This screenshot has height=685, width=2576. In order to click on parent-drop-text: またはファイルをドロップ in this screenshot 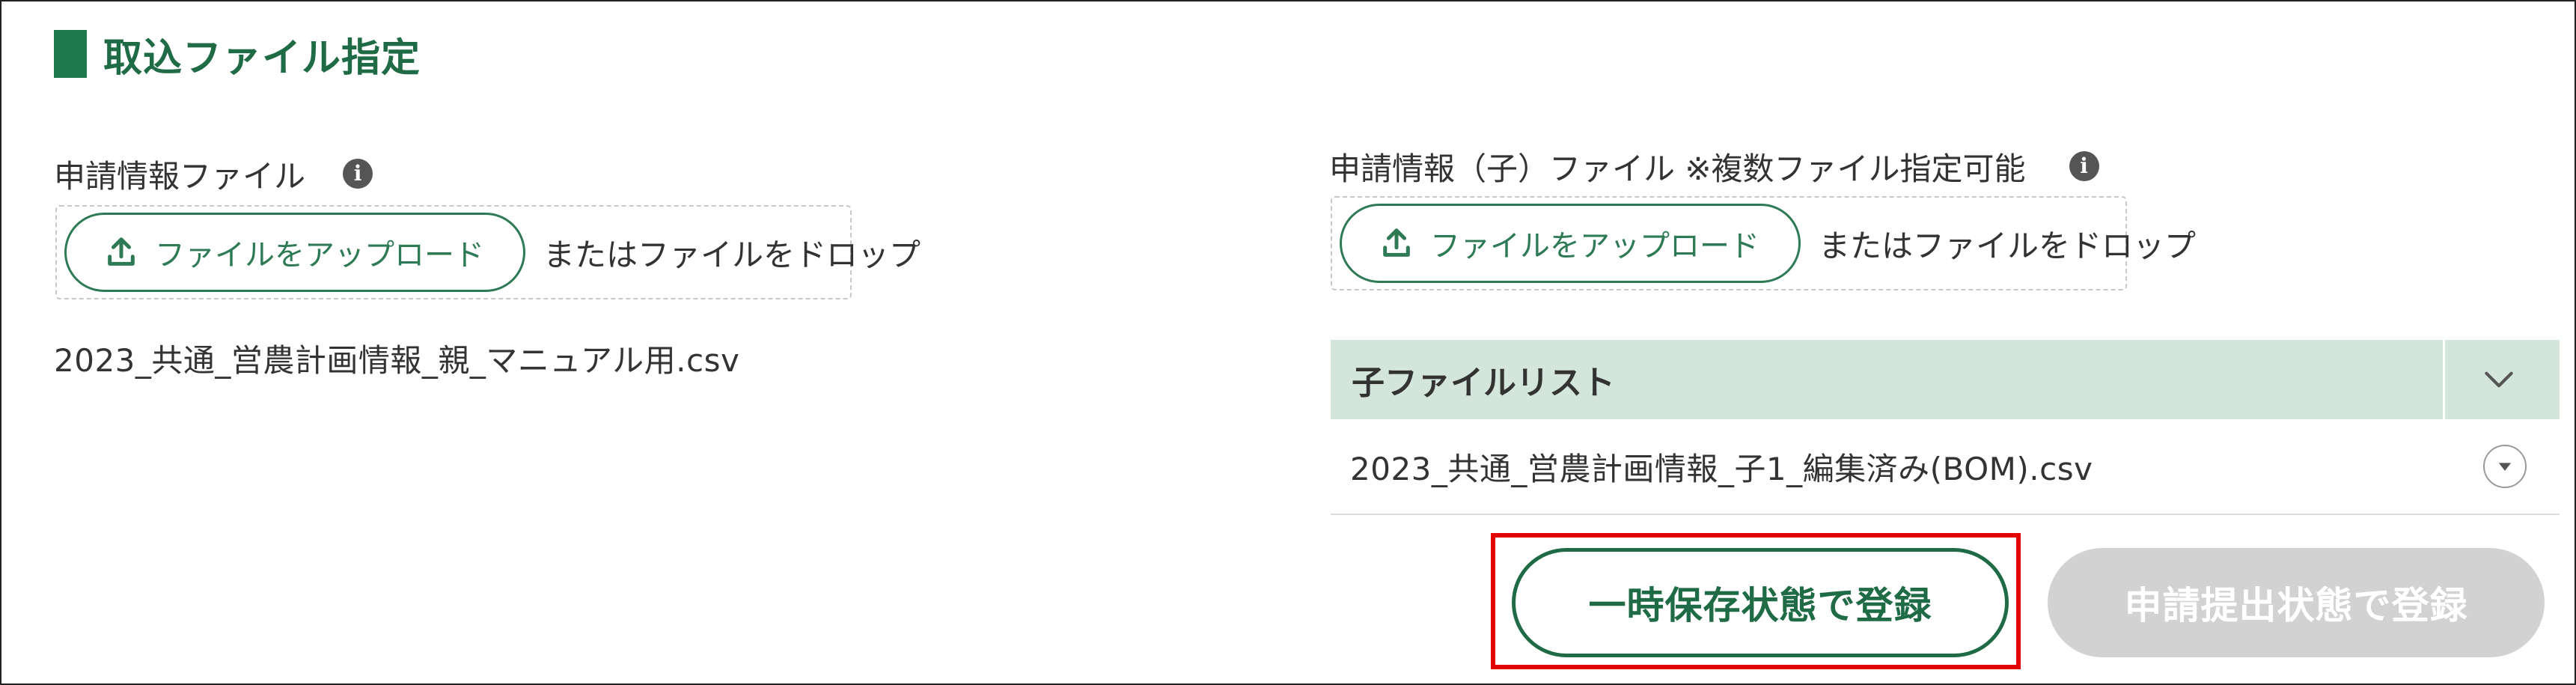, I will do `click(732, 255)`.